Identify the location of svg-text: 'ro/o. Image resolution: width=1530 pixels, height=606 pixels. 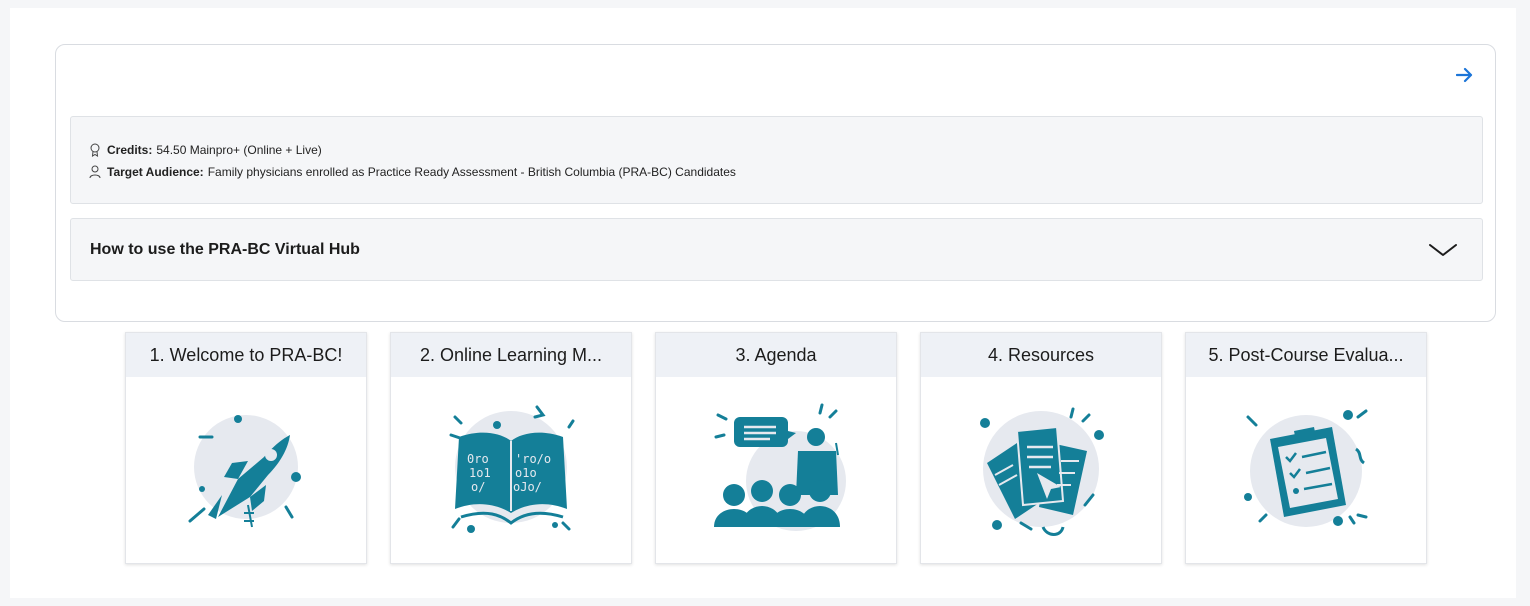
(533, 459).